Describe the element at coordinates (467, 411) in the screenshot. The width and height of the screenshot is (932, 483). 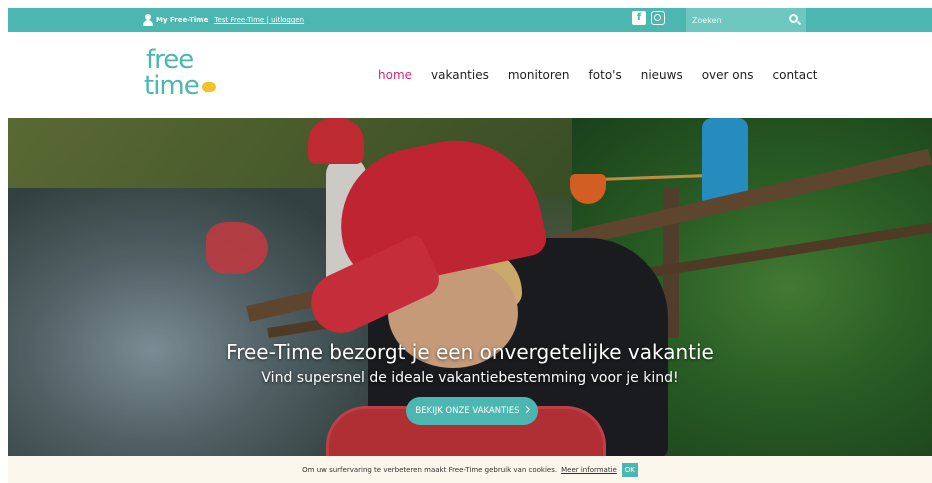
I see `cta-label: BEKIJK ONZE VAKANTIES` at that location.